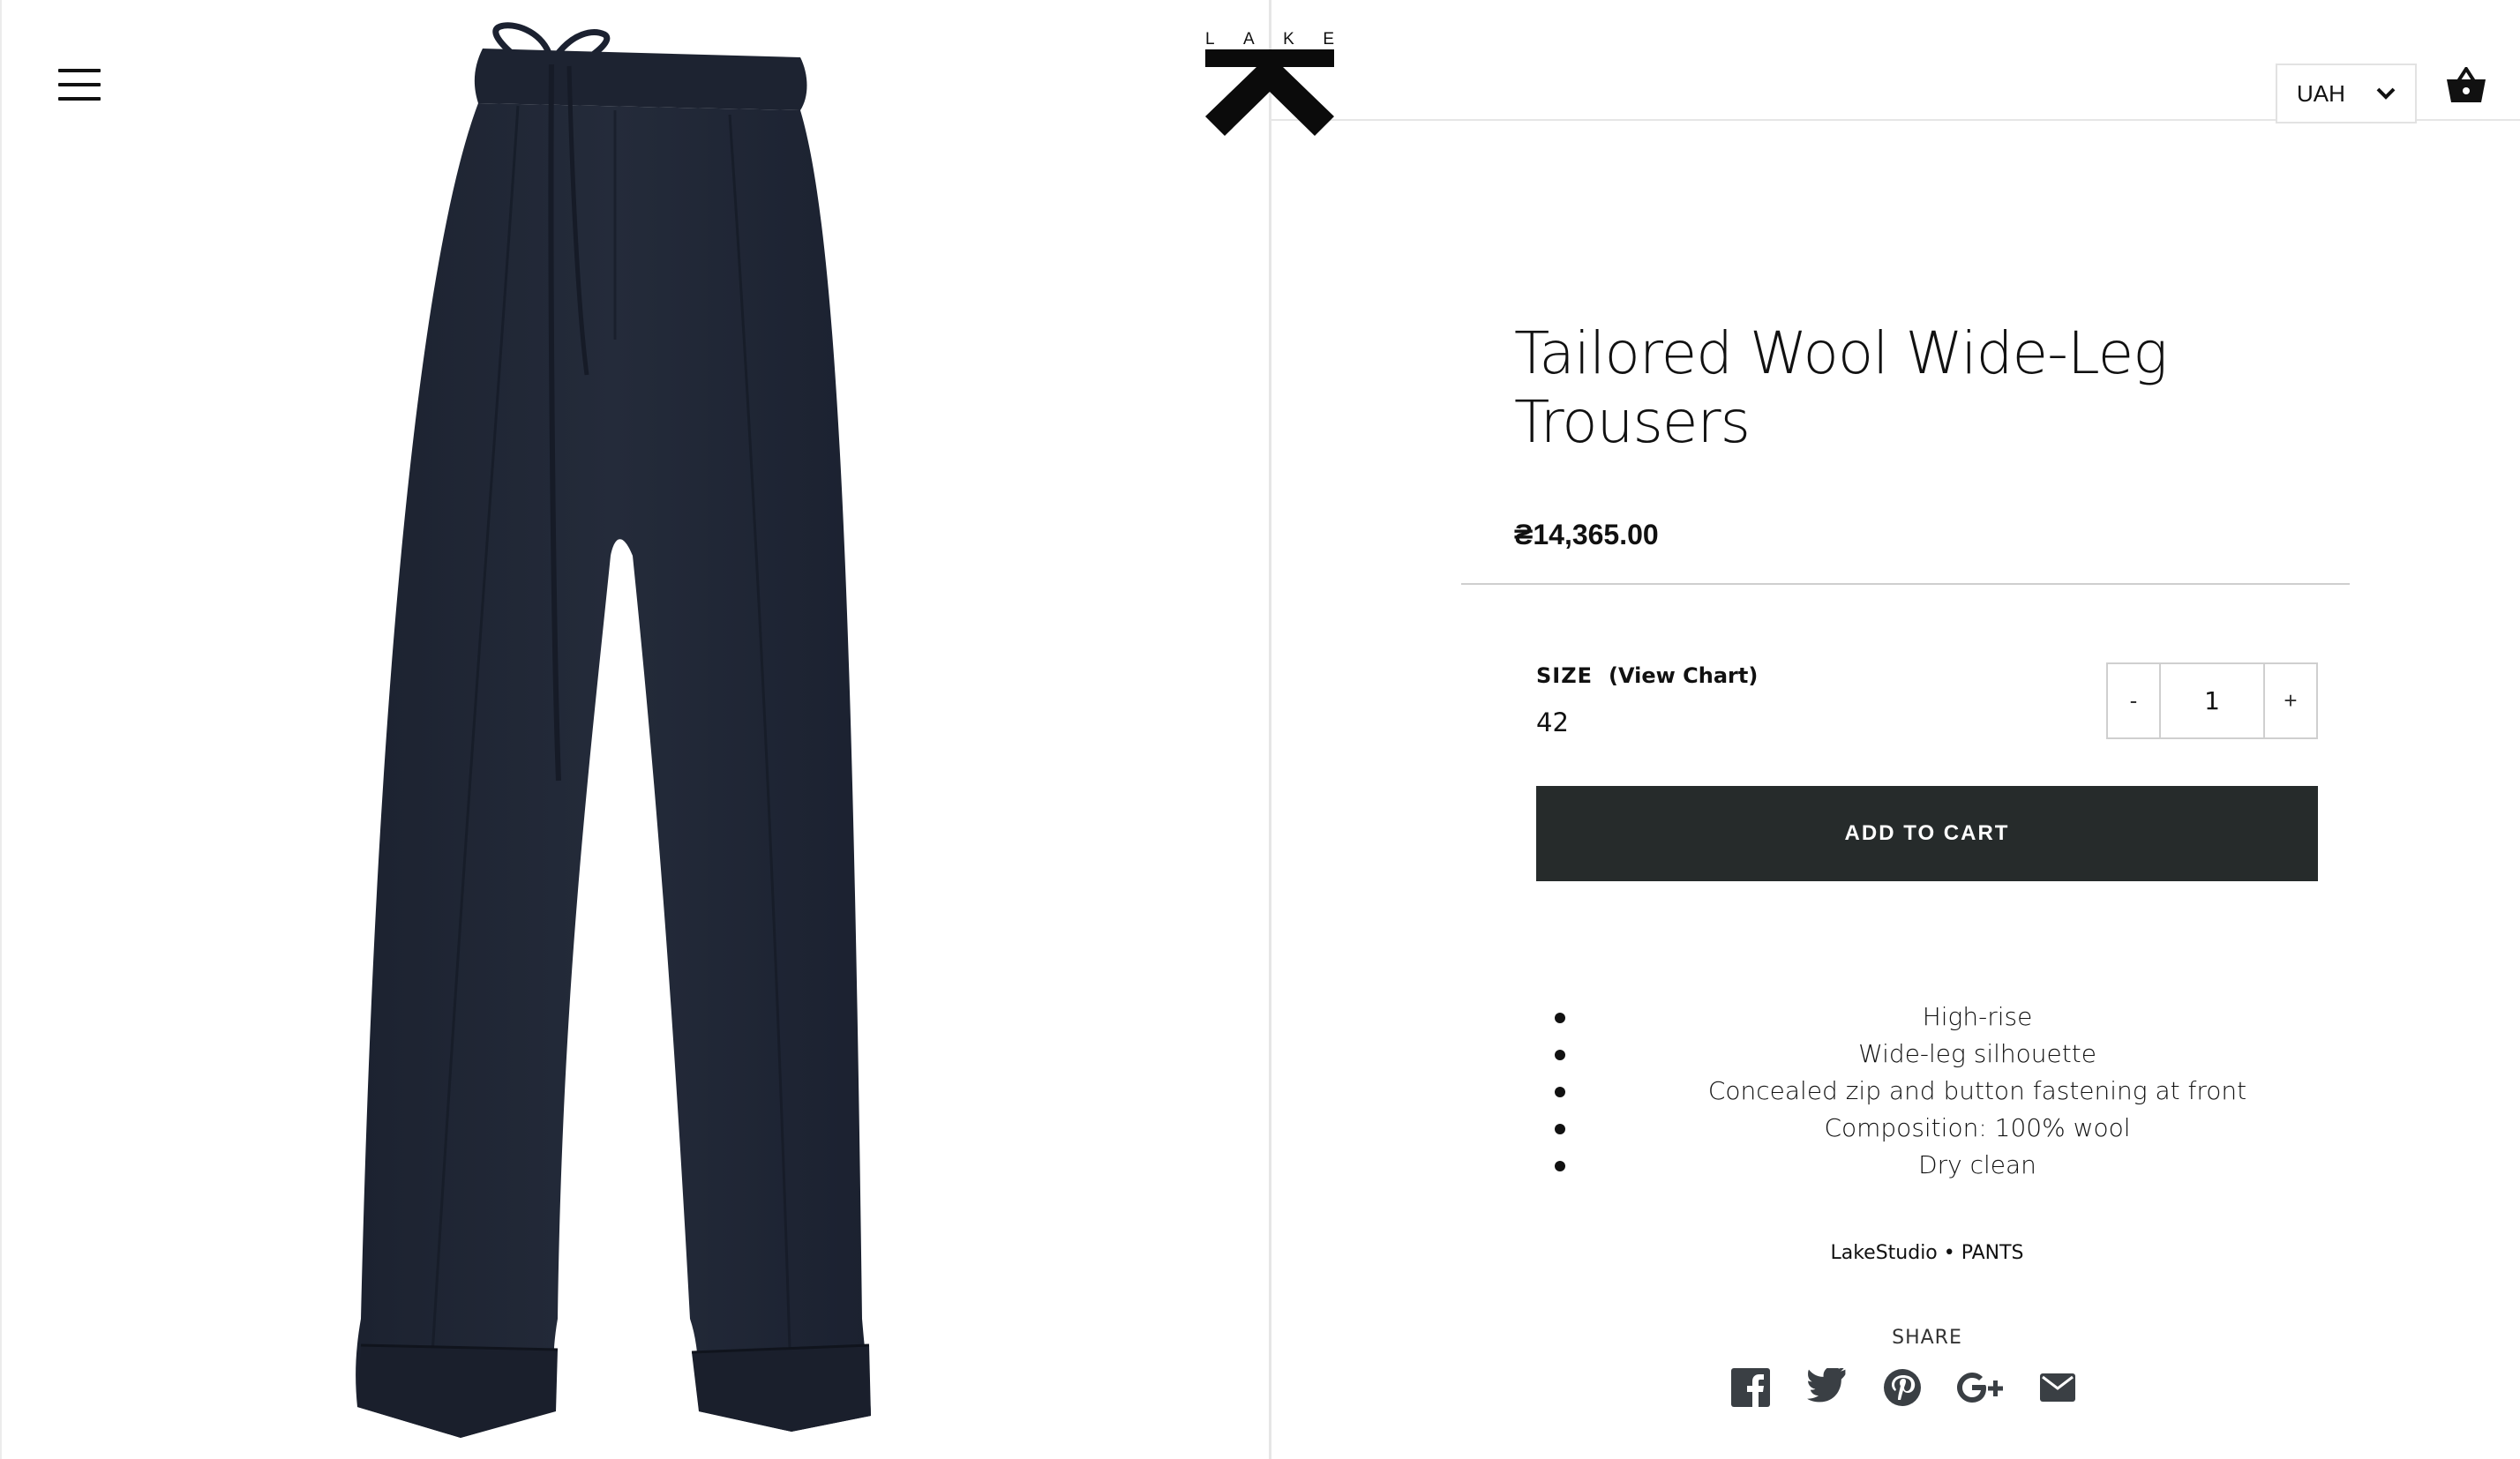 The height and width of the screenshot is (1459, 2520). What do you see at coordinates (1849, 388) in the screenshot?
I see `product-title: Tailored Wool Wide-Leg Trousers` at bounding box center [1849, 388].